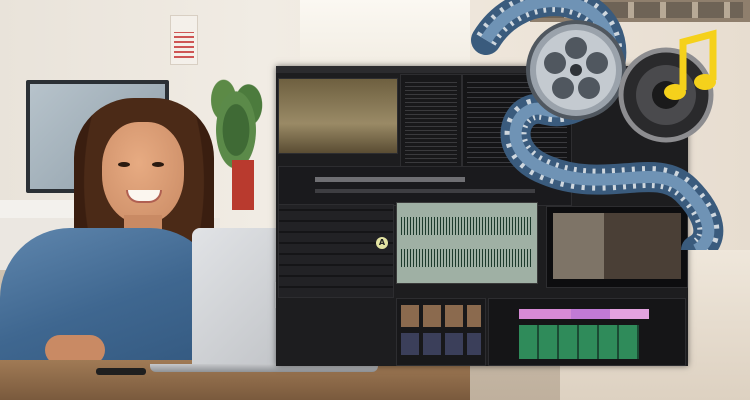 This screenshot has height=400, width=750. What do you see at coordinates (382, 243) in the screenshot?
I see `callout-marker-a: A` at bounding box center [382, 243].